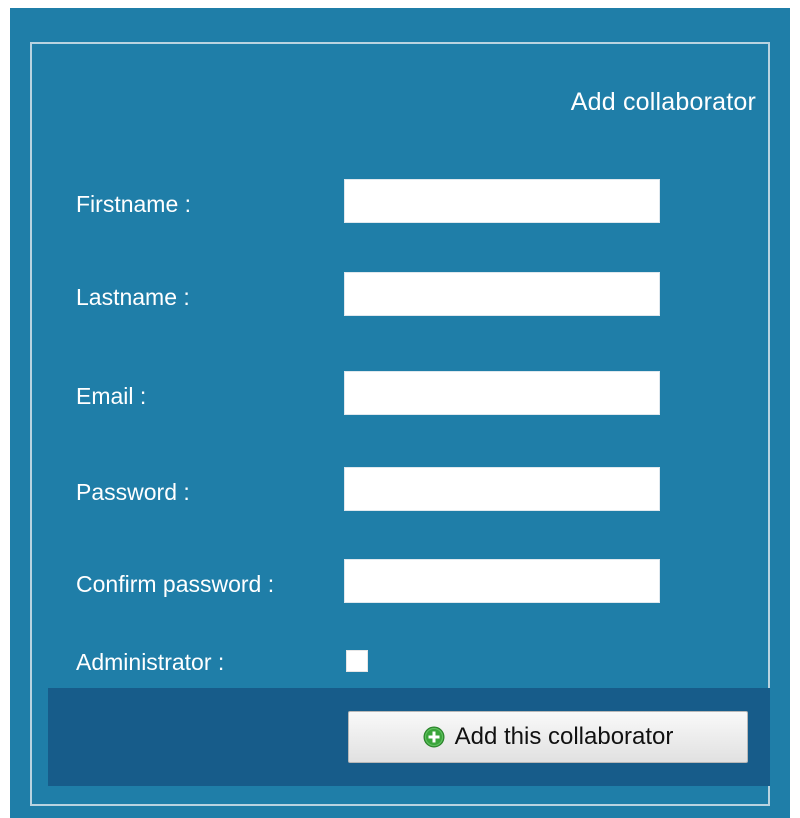 This screenshot has width=800, height=818. Describe the element at coordinates (134, 204) in the screenshot. I see `firstname-label: Firstname :` at that location.